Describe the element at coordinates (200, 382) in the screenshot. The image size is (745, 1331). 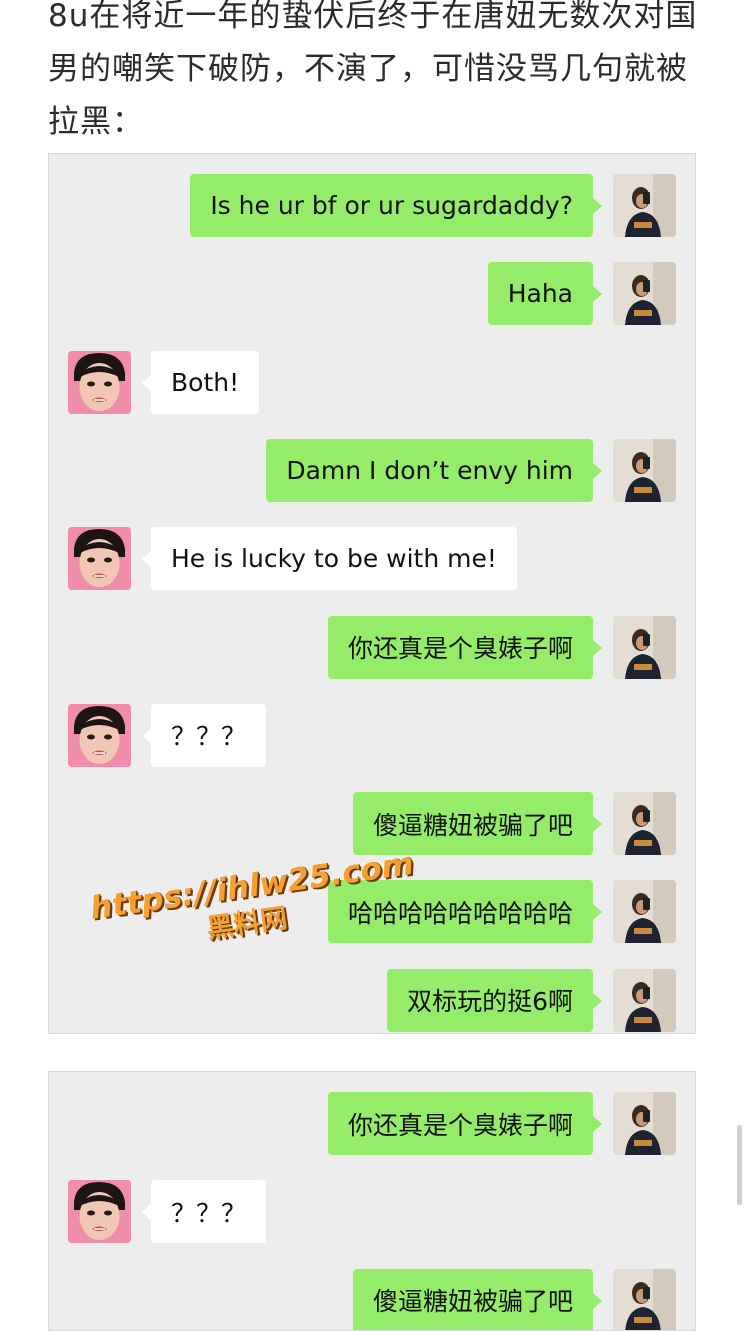
I see `received-message-bubble: Both!` at that location.